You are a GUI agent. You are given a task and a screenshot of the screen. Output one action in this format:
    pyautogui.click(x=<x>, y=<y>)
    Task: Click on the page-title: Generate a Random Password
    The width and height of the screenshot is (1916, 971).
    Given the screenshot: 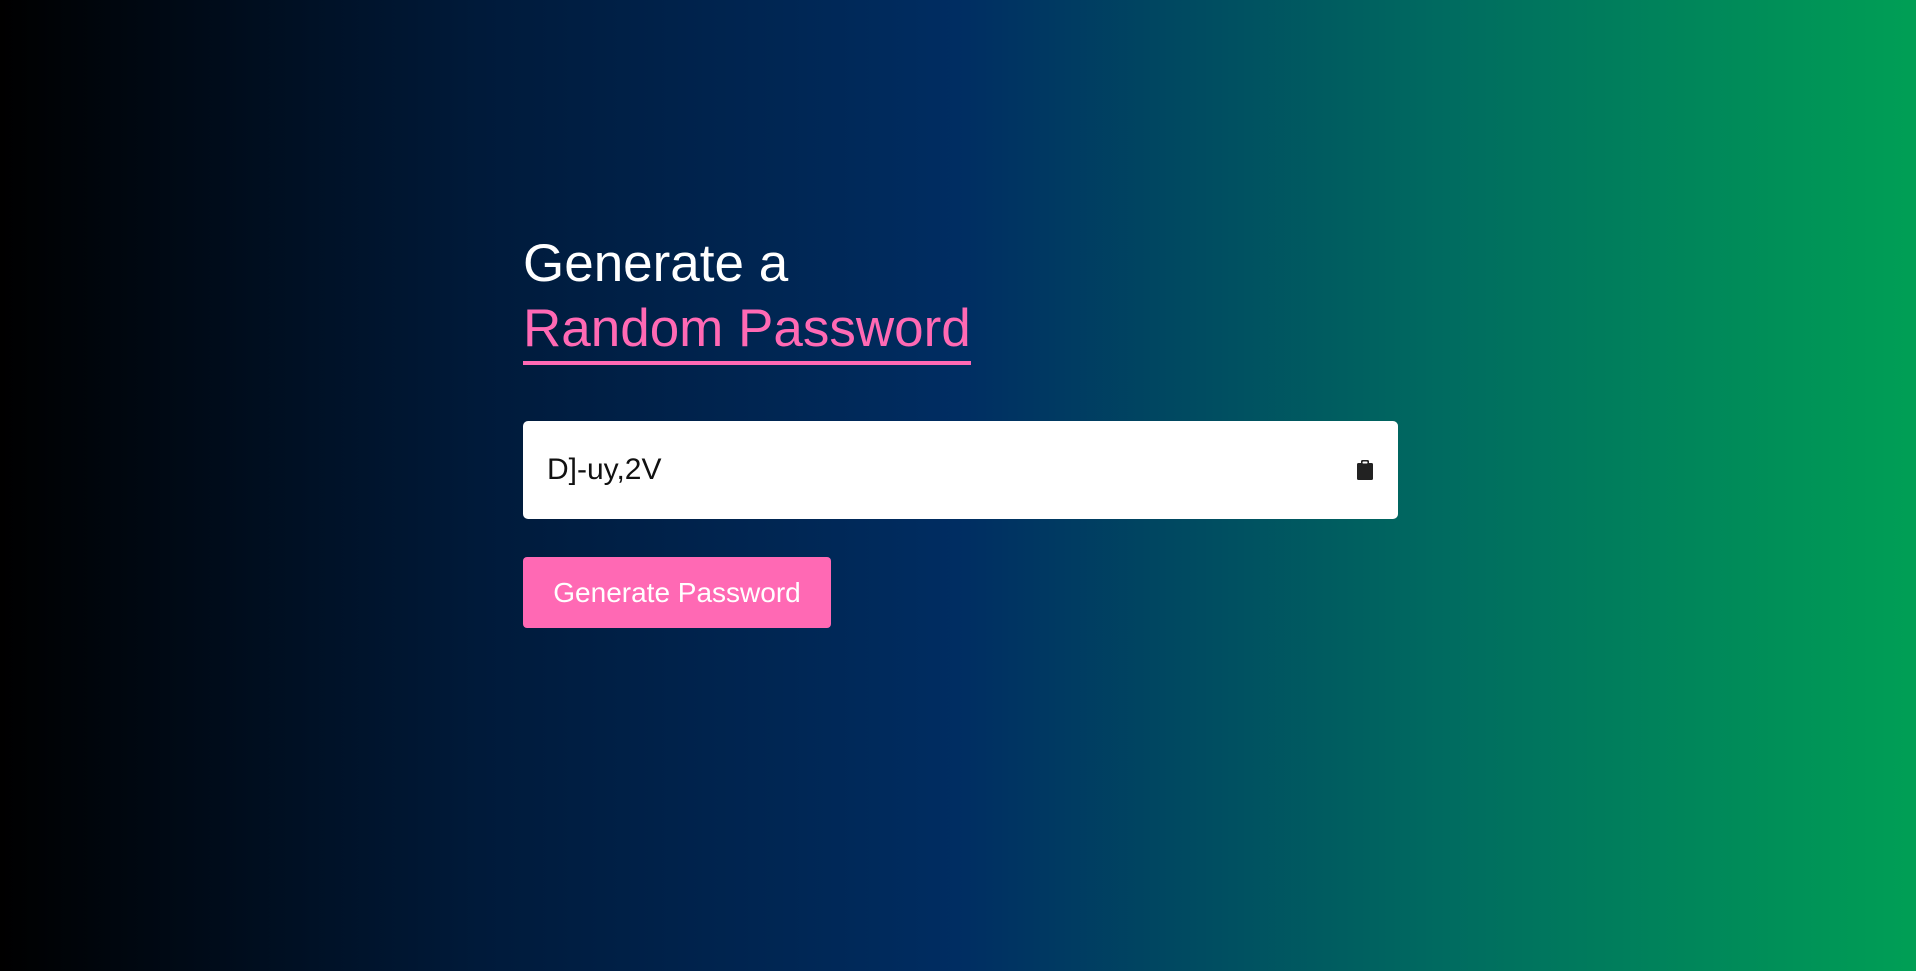 What is the action you would take?
    pyautogui.click(x=960, y=299)
    